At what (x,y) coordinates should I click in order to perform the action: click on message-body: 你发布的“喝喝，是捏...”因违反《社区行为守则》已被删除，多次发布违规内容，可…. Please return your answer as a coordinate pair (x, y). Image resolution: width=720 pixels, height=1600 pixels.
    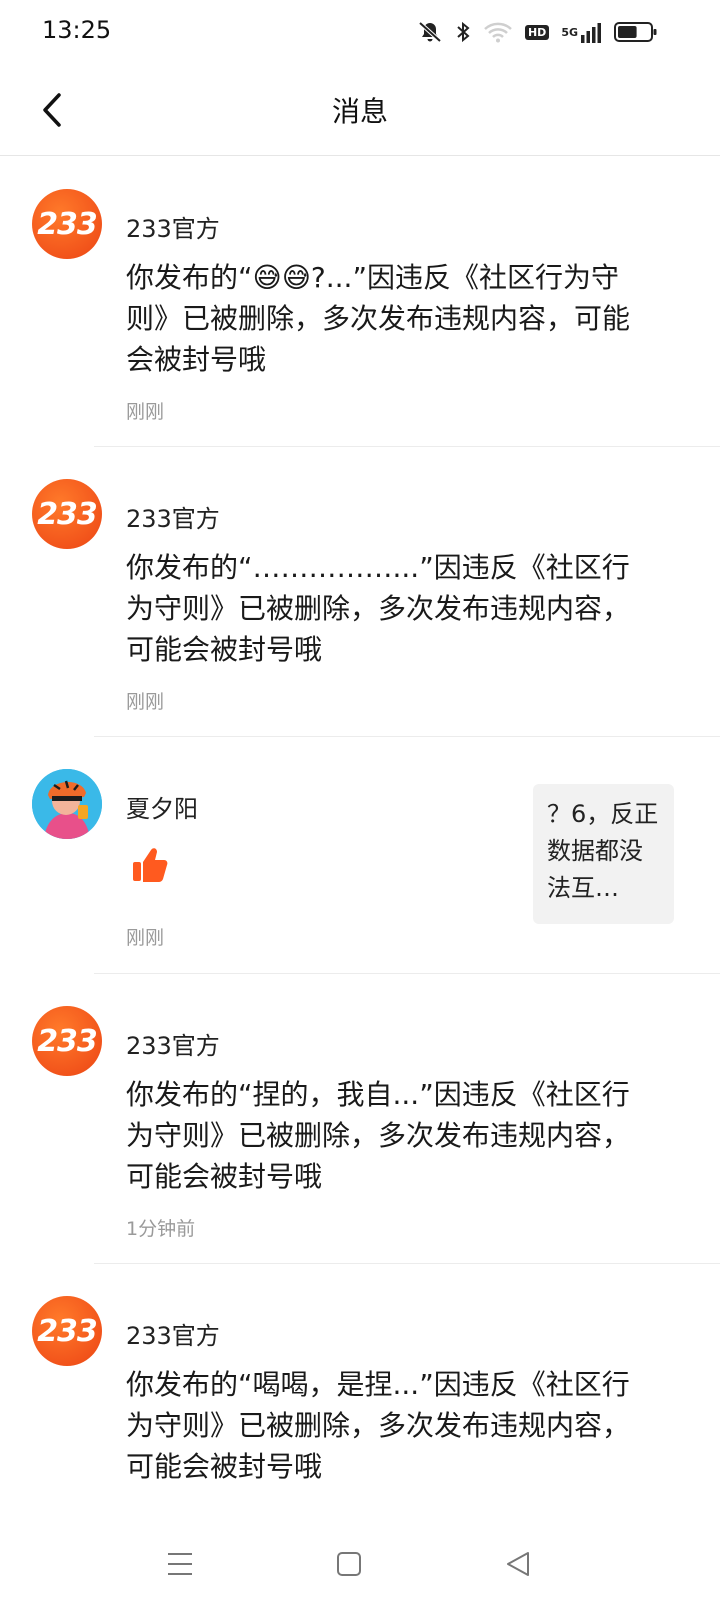
    Looking at the image, I should click on (378, 1425).